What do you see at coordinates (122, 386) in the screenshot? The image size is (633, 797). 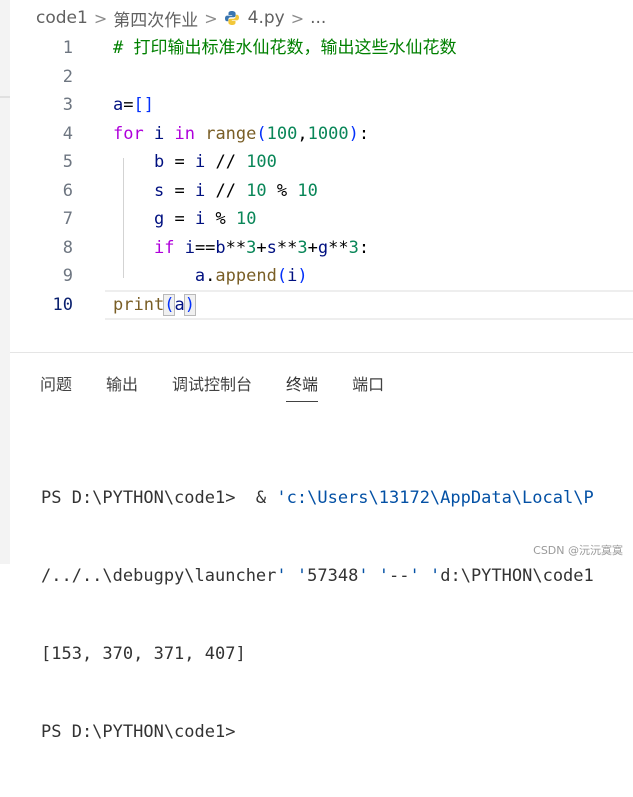 I see `tab-output: 输出` at bounding box center [122, 386].